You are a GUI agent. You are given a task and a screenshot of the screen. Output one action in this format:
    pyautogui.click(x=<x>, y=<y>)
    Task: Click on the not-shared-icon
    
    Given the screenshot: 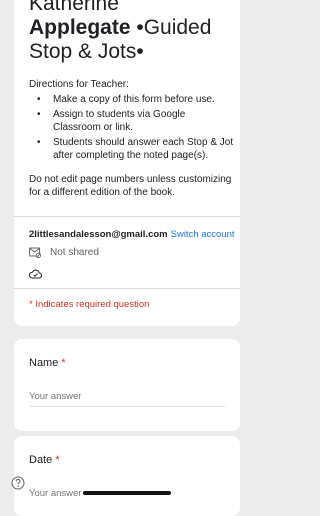 What is the action you would take?
    pyautogui.click(x=35, y=252)
    